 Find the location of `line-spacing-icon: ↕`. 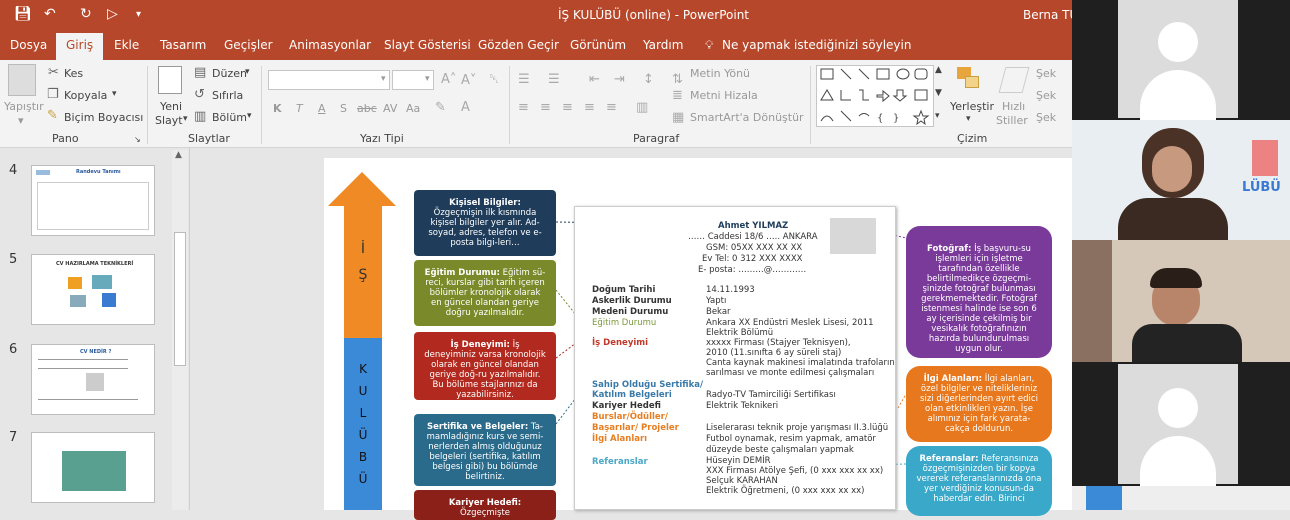

line-spacing-icon: ↕ is located at coordinates (648, 79).